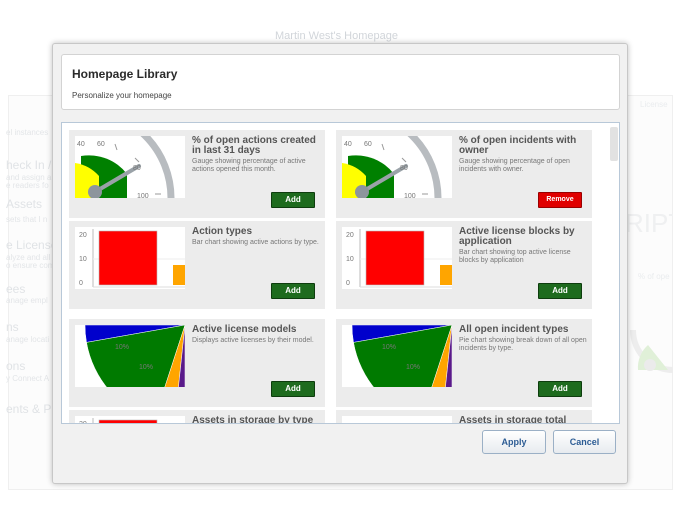 The image size is (673, 531). I want to click on remove-widget-button: Remove, so click(560, 200).